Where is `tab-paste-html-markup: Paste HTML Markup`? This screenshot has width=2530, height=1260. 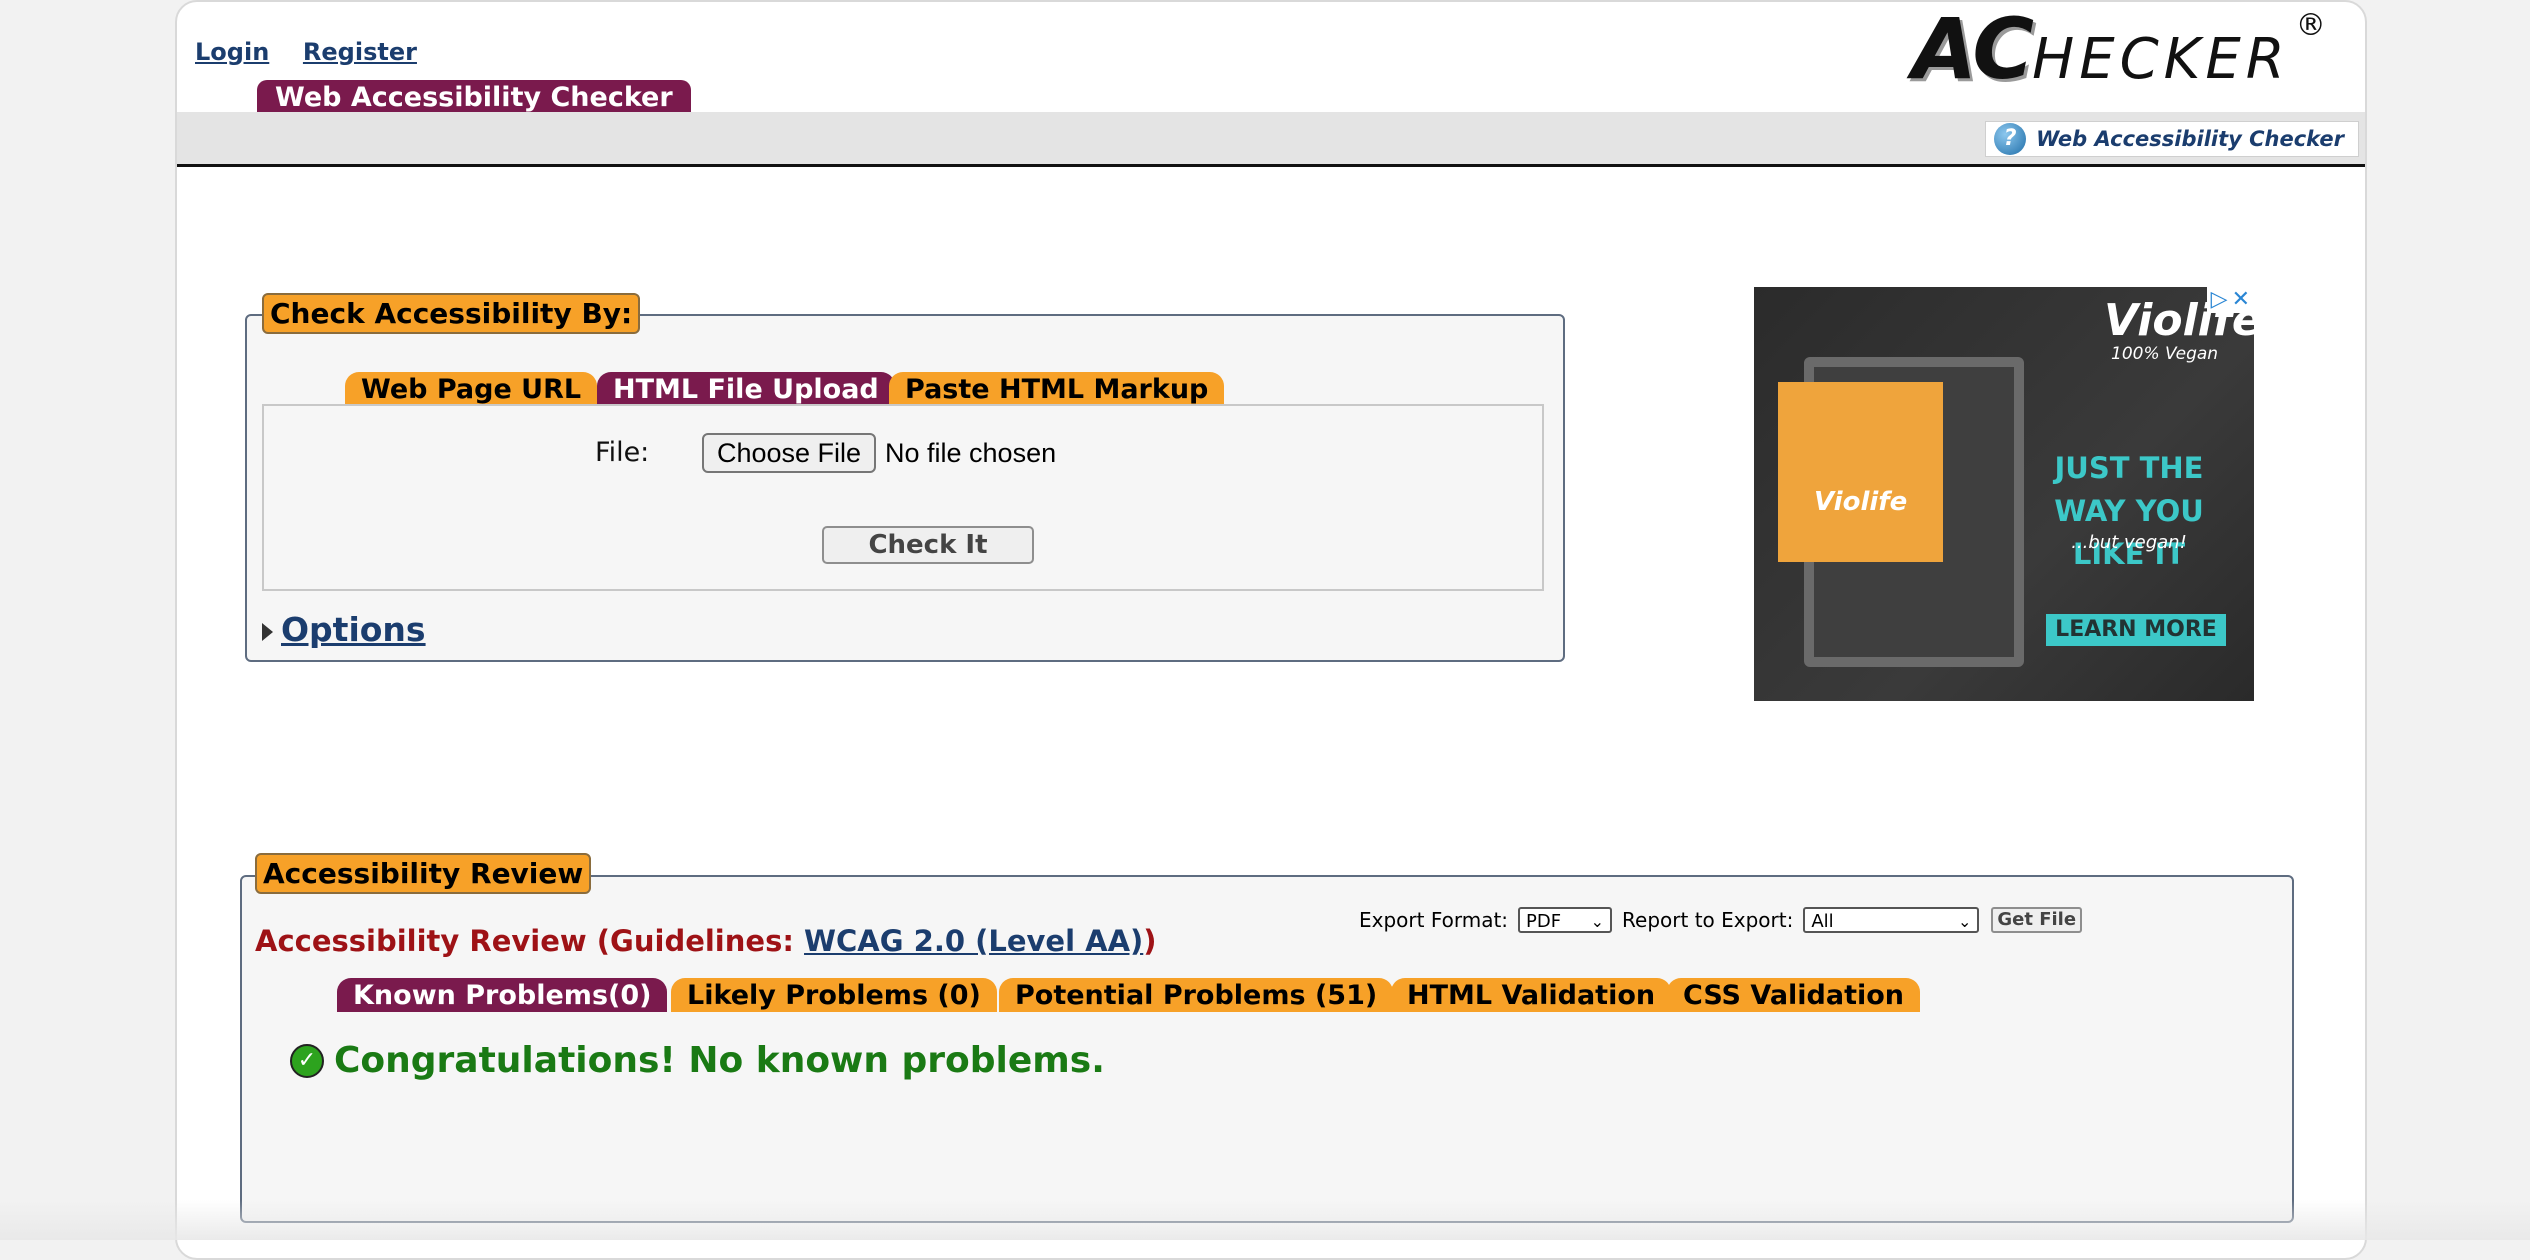
tab-paste-html-markup: Paste HTML Markup is located at coordinates (1057, 389).